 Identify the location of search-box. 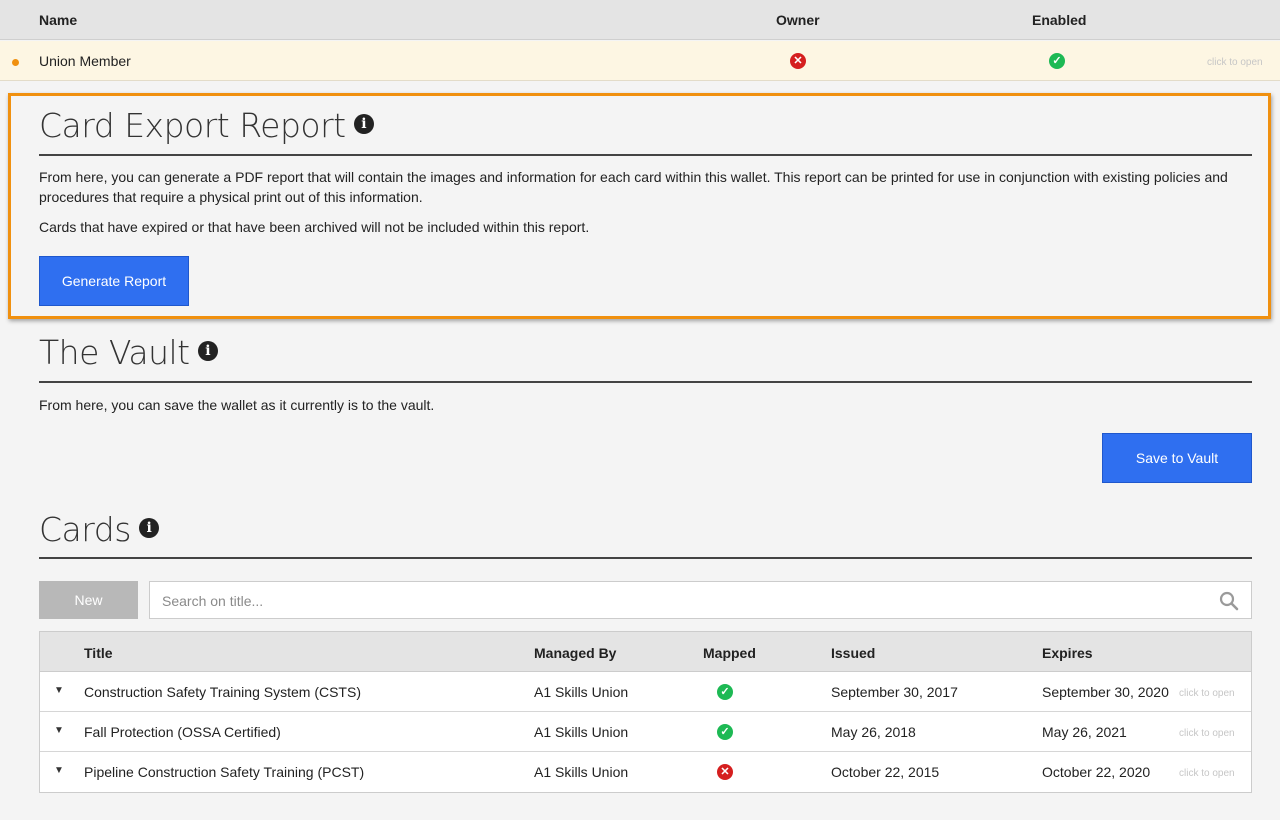
(700, 600).